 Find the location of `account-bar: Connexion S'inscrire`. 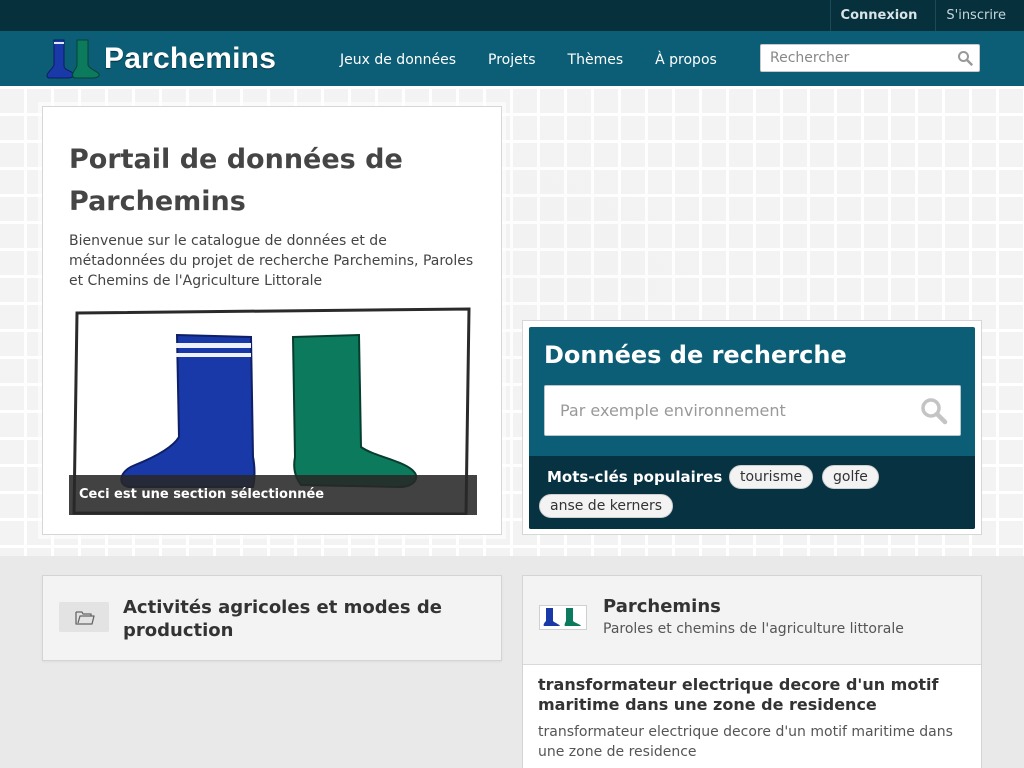

account-bar: Connexion S'inscrire is located at coordinates (512, 15).